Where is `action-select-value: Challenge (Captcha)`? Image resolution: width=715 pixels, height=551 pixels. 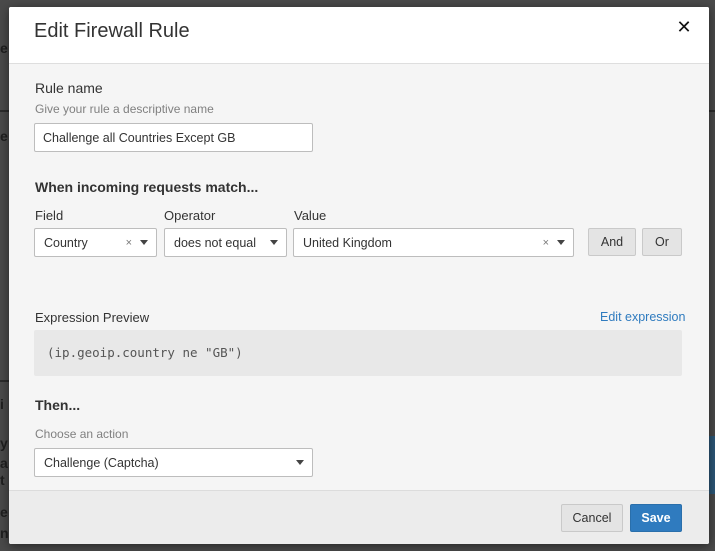
action-select-value: Challenge (Captcha) is located at coordinates (101, 462).